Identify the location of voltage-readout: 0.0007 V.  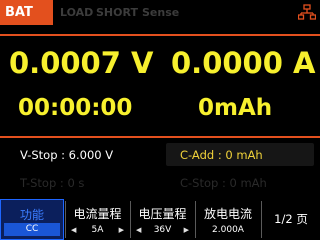
(81, 63).